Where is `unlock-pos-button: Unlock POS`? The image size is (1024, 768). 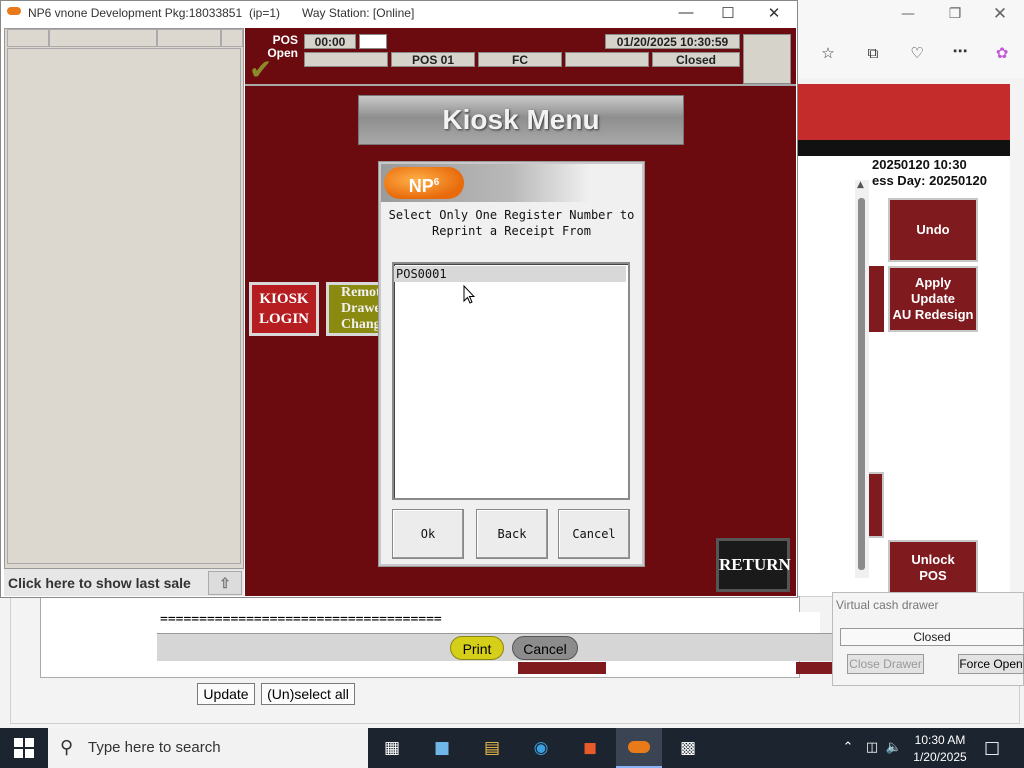 unlock-pos-button: Unlock POS is located at coordinates (933, 568).